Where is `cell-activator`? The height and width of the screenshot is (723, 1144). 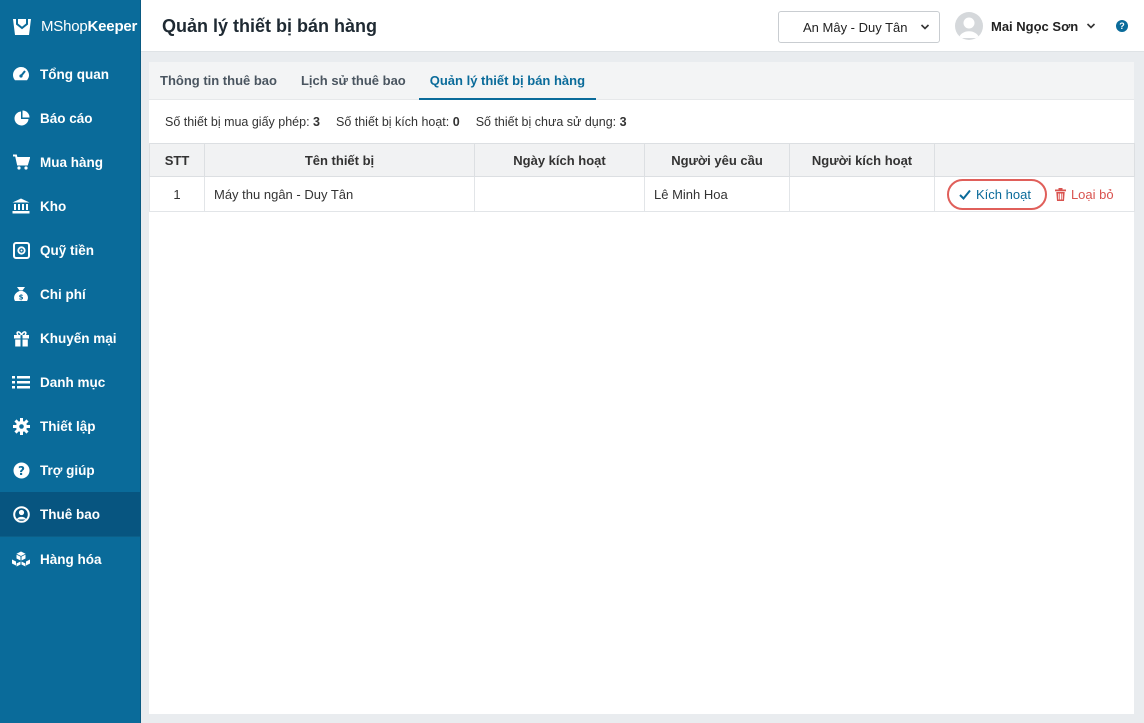 cell-activator is located at coordinates (862, 194).